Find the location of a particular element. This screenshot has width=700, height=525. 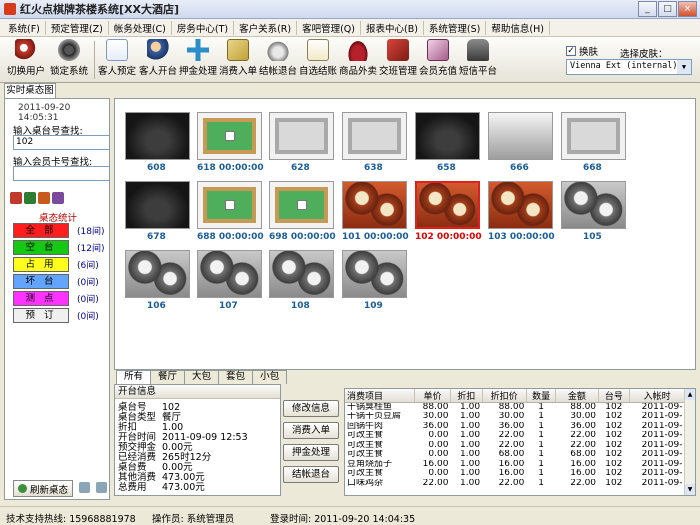

deposit-action-button: 押金处理 is located at coordinates (311, 452).